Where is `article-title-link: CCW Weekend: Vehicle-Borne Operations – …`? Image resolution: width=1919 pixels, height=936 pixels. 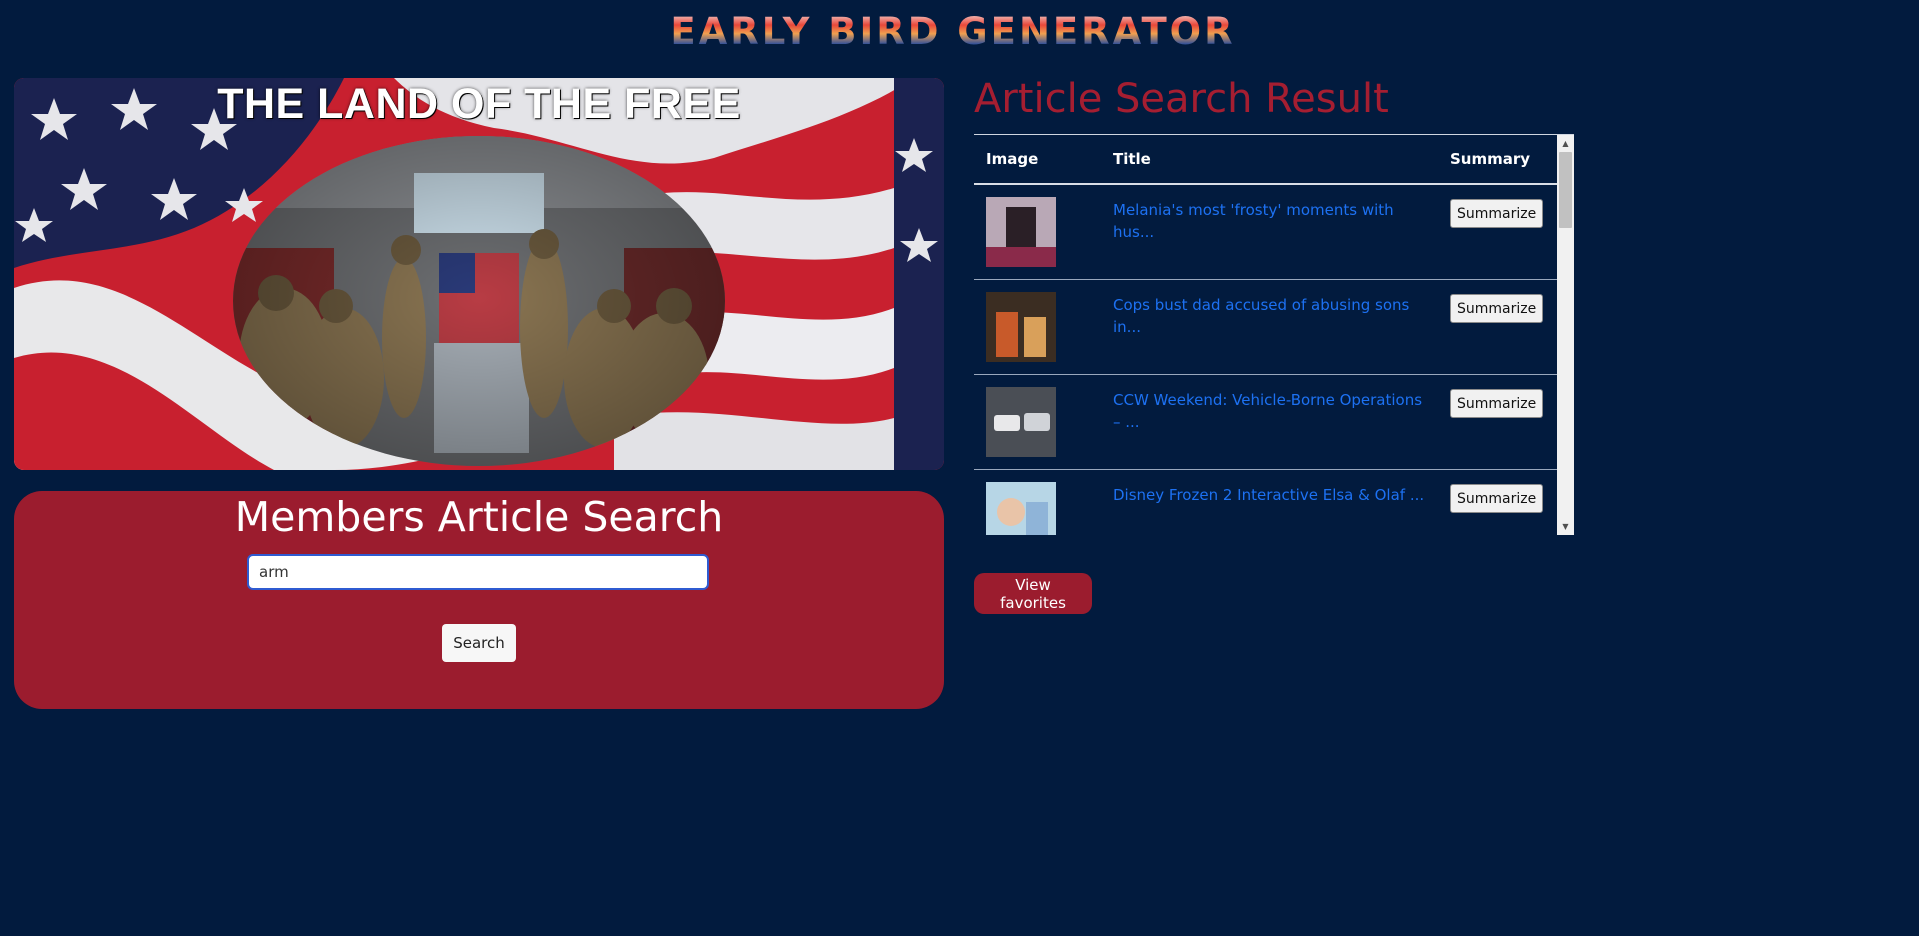 article-title-link: CCW Weekend: Vehicle-Borne Operations – … is located at coordinates (1273, 411).